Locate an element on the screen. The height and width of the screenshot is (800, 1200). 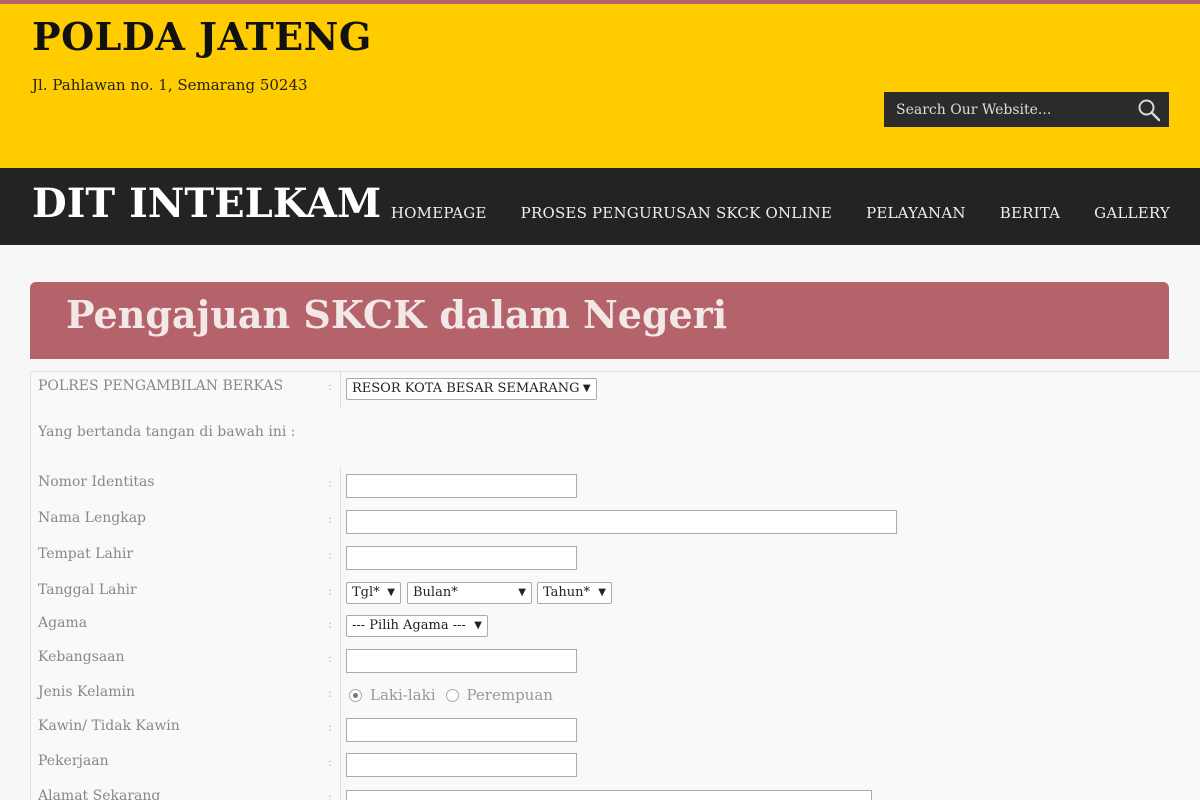
tempat-lahir-label: Tempat Lahir is located at coordinates (86, 554).